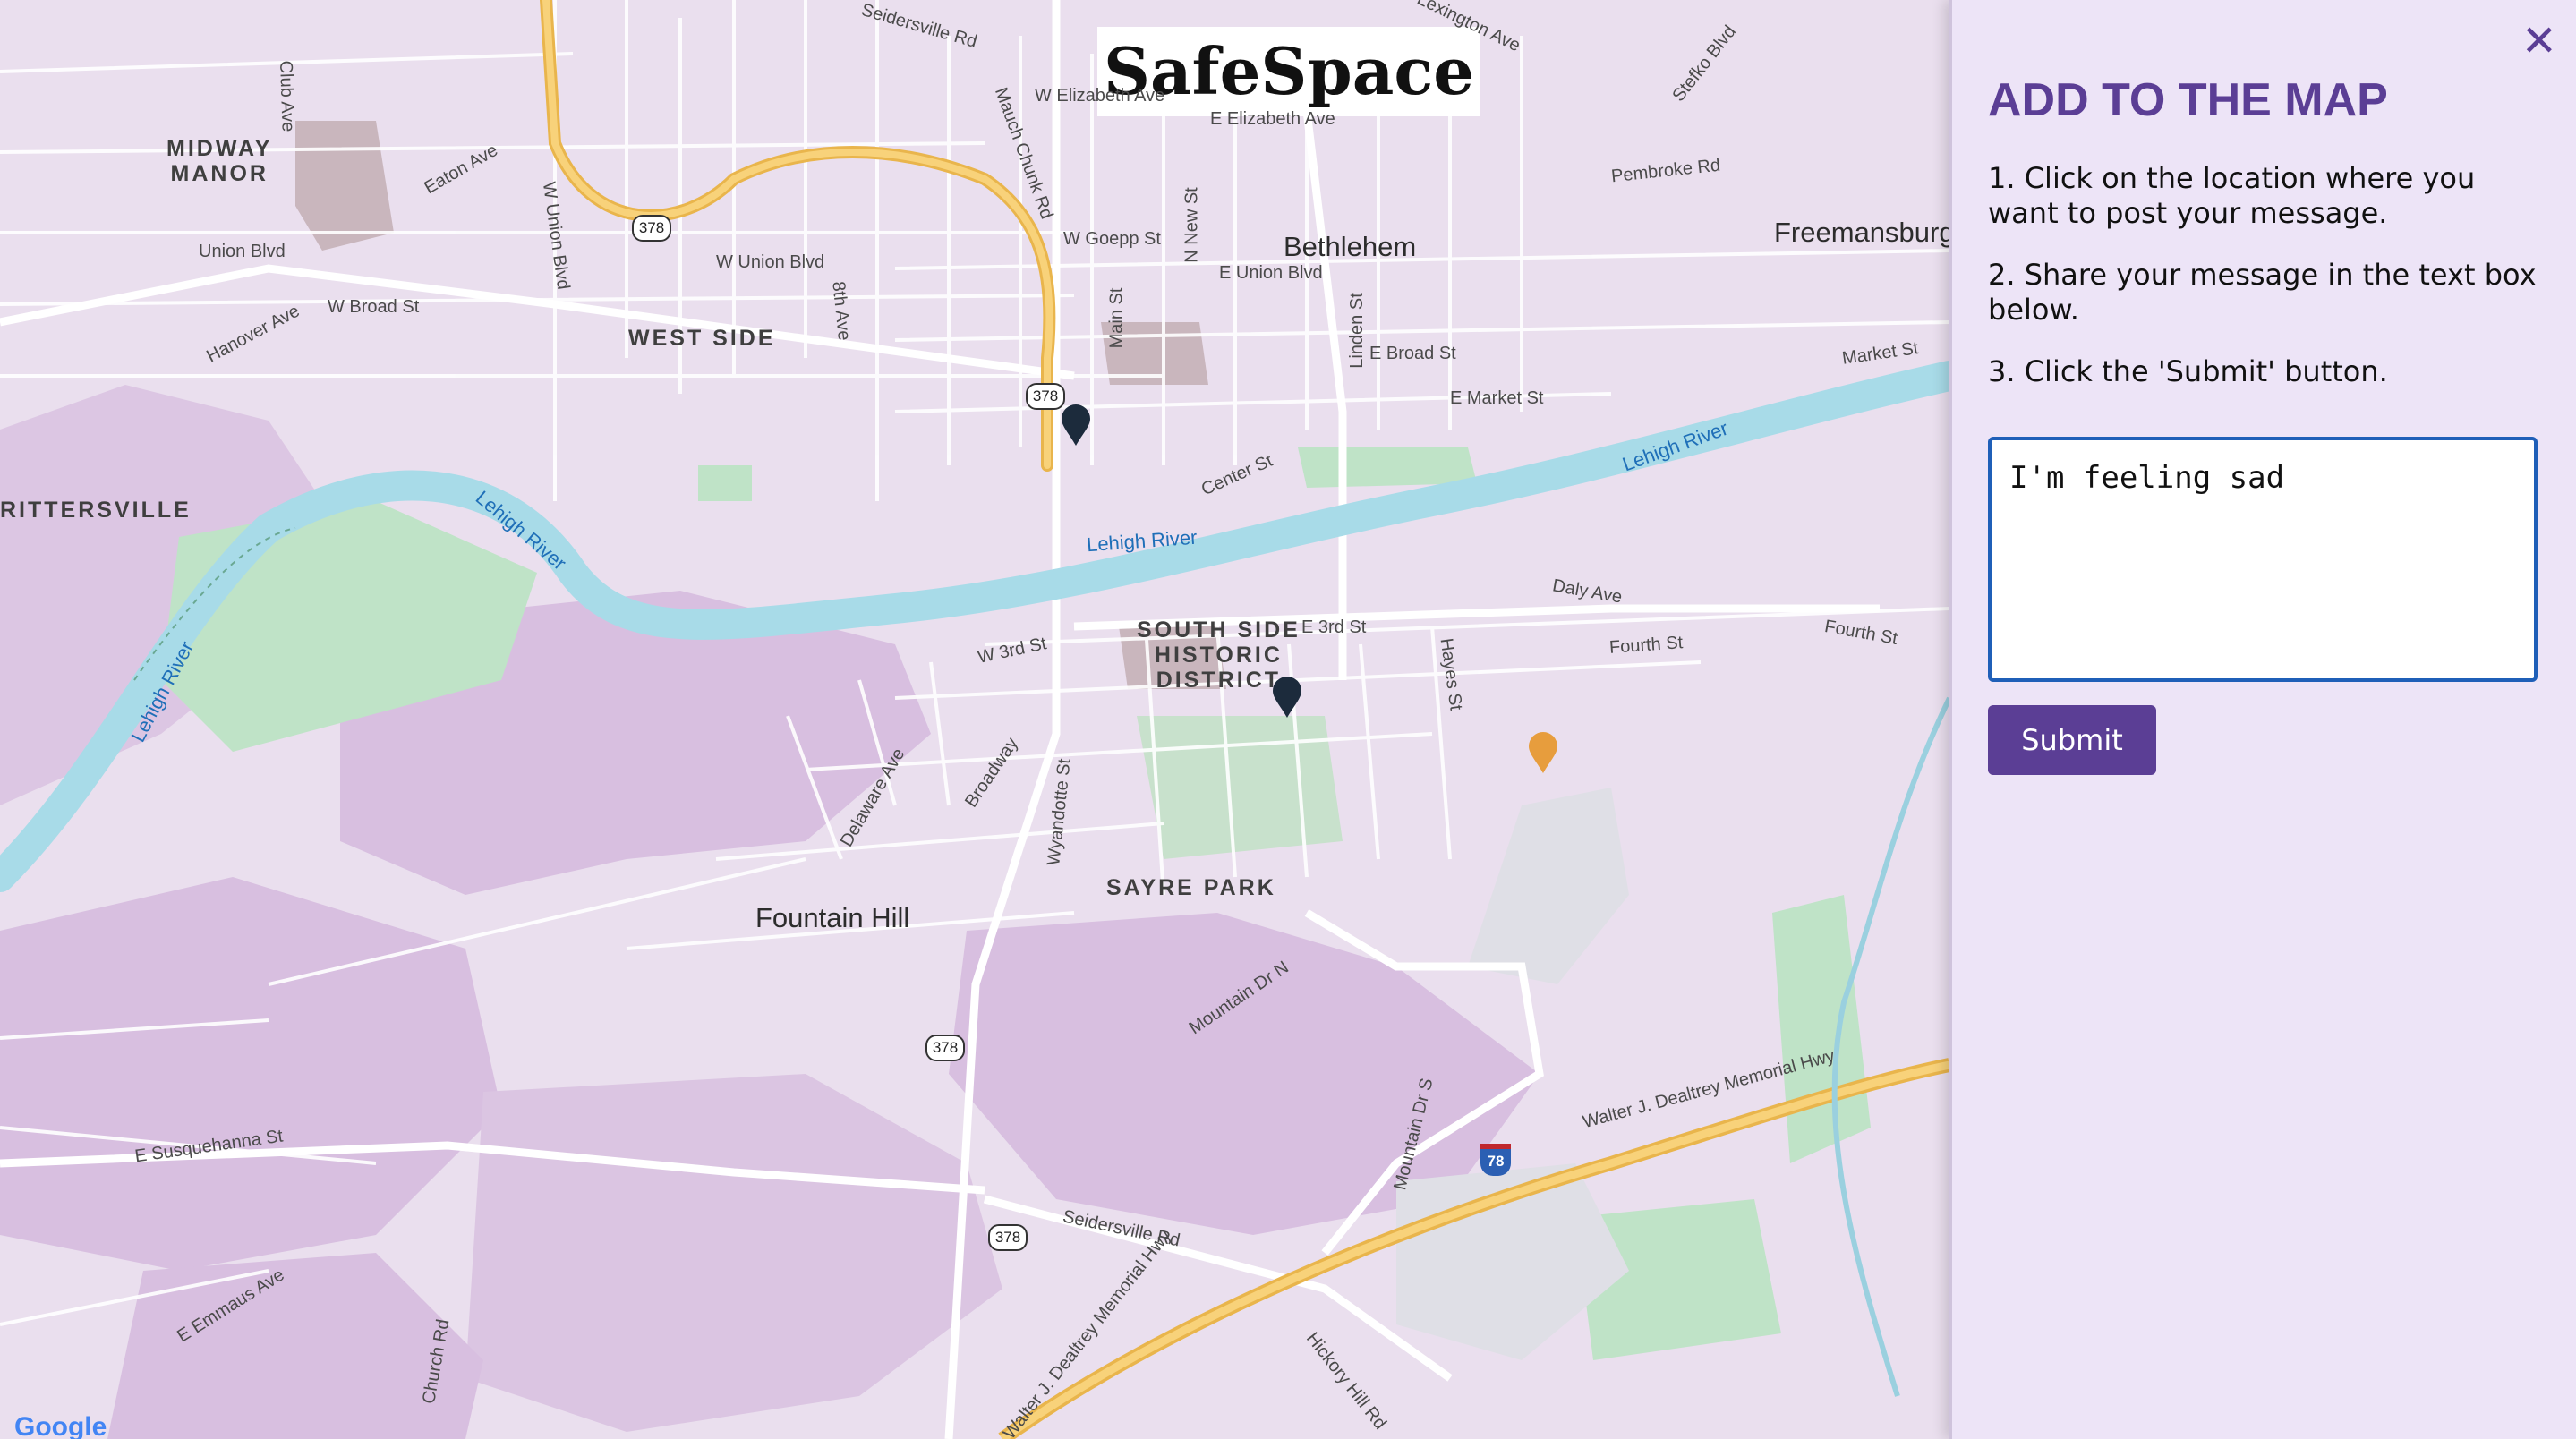 The image size is (2576, 1439). I want to click on google-logo: Google, so click(60, 1425).